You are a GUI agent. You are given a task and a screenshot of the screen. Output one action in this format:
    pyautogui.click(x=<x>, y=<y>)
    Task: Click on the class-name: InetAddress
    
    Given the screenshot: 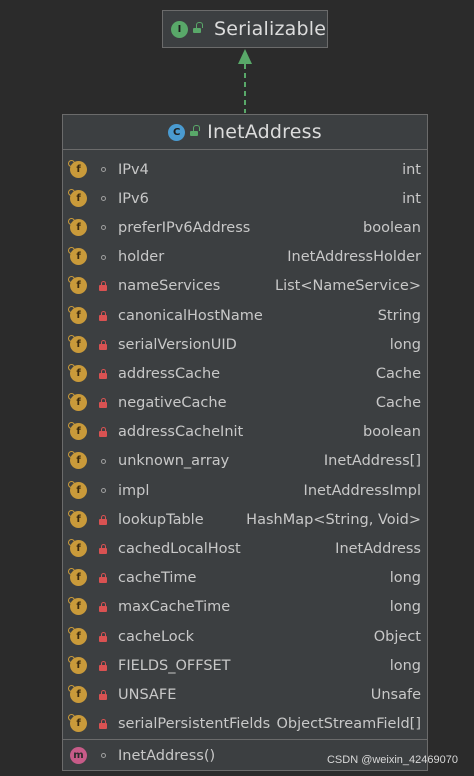 What is the action you would take?
    pyautogui.click(x=264, y=132)
    